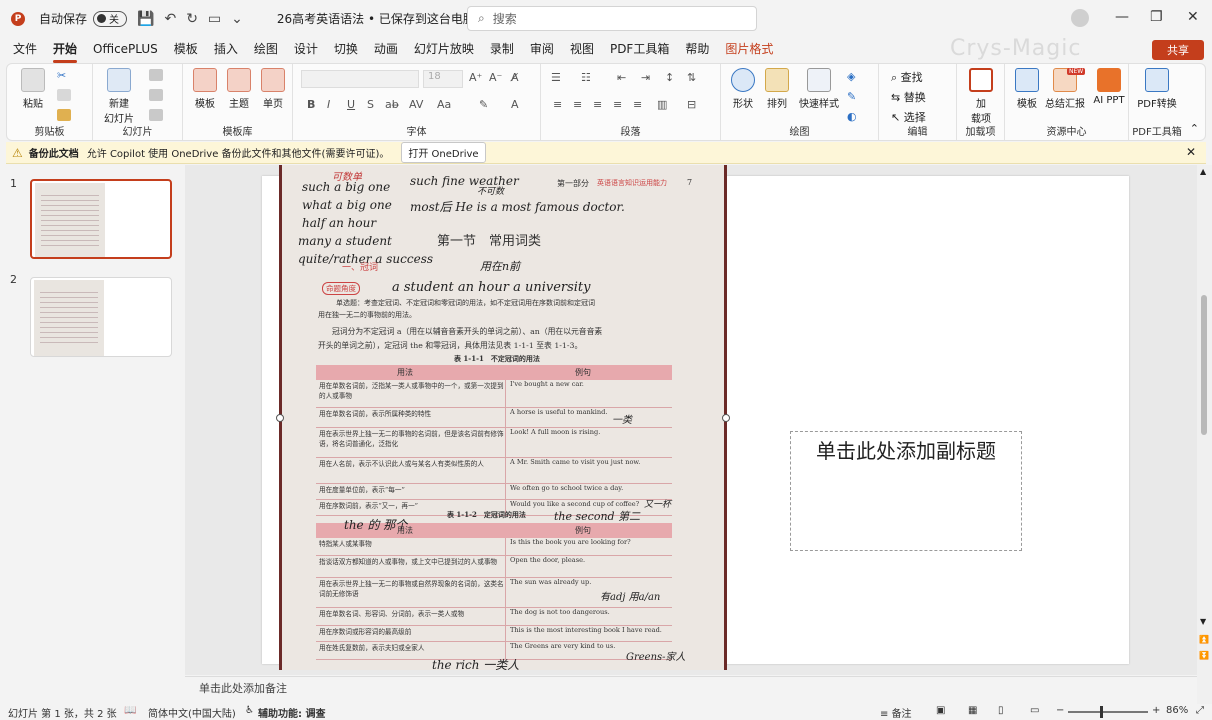 This screenshot has width=1212, height=720. I want to click on paste-button: 粘贴, so click(33, 89).